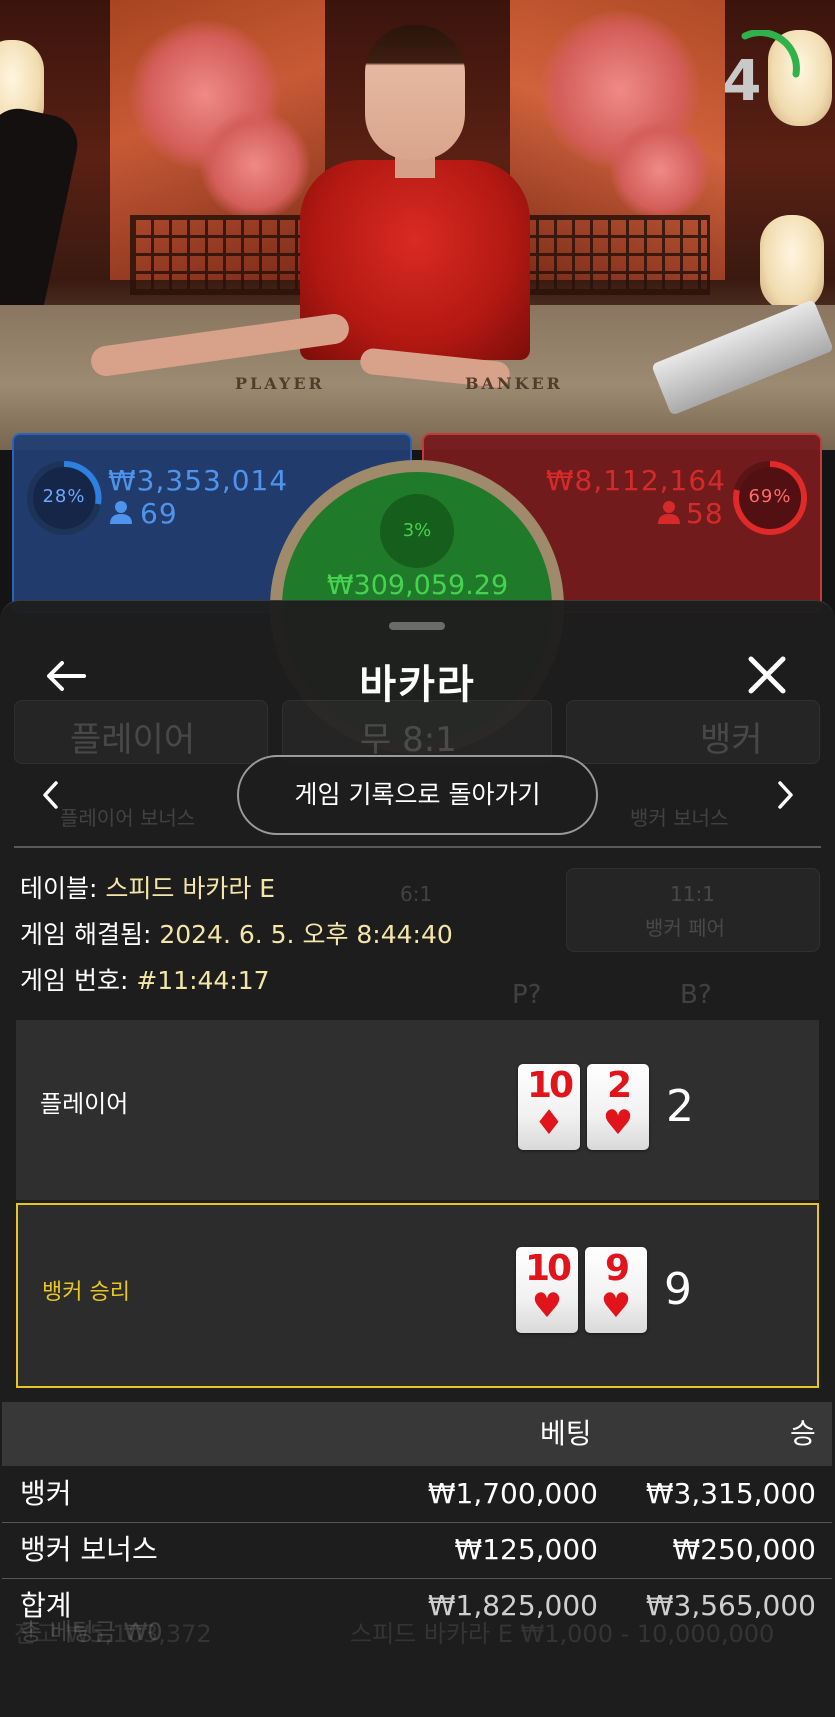  I want to click on banker-card-2: 9 ♥, so click(616, 1290).